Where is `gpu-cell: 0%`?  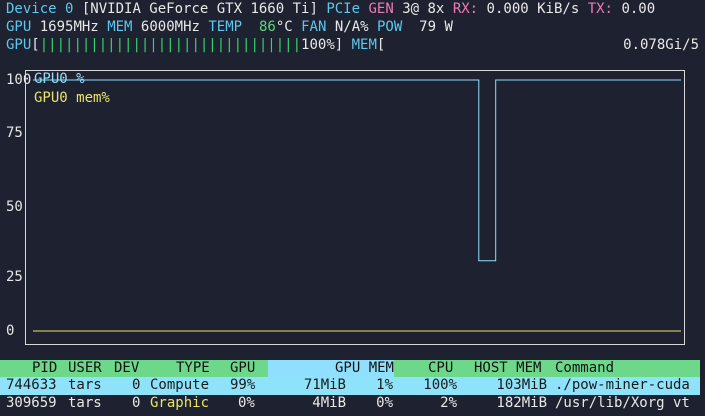
gpu-cell: 0% is located at coordinates (246, 403).